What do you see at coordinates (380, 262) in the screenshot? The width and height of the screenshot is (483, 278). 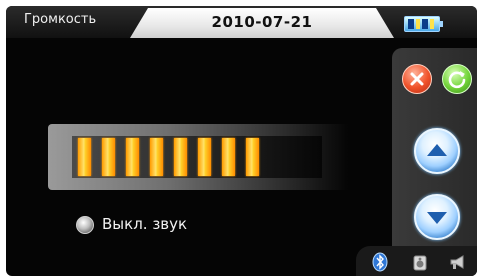 I see `bluetooth-icon` at bounding box center [380, 262].